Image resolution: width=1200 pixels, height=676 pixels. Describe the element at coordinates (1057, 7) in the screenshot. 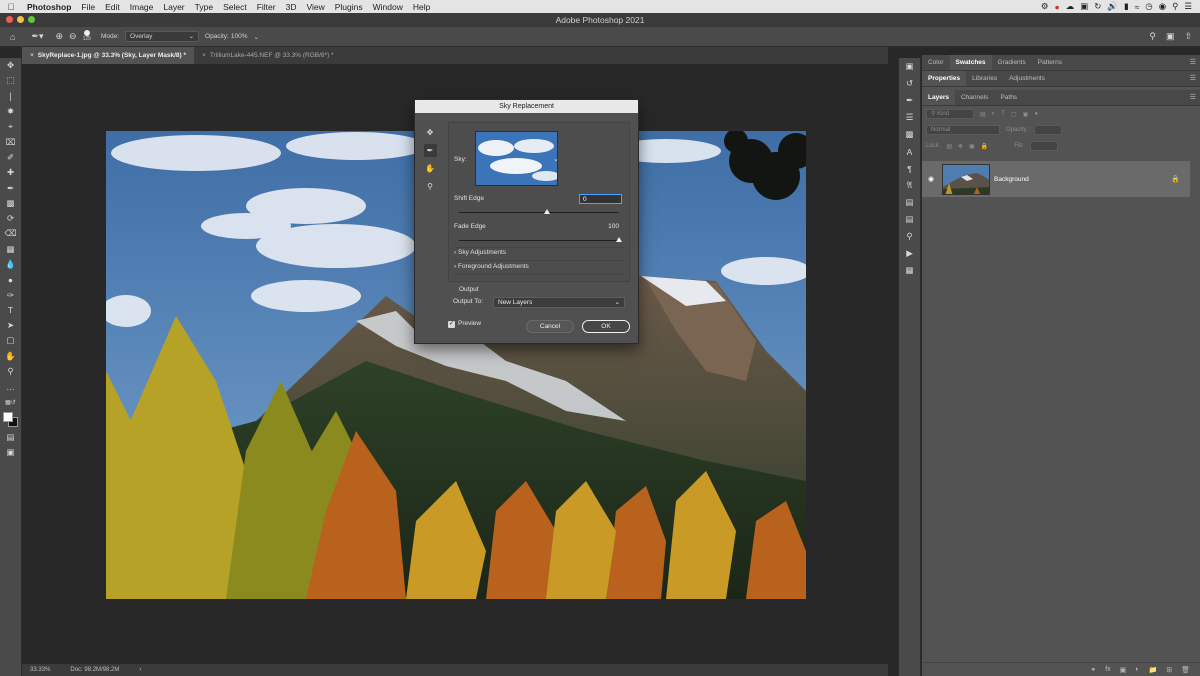

I see `record-icon: ●` at that location.